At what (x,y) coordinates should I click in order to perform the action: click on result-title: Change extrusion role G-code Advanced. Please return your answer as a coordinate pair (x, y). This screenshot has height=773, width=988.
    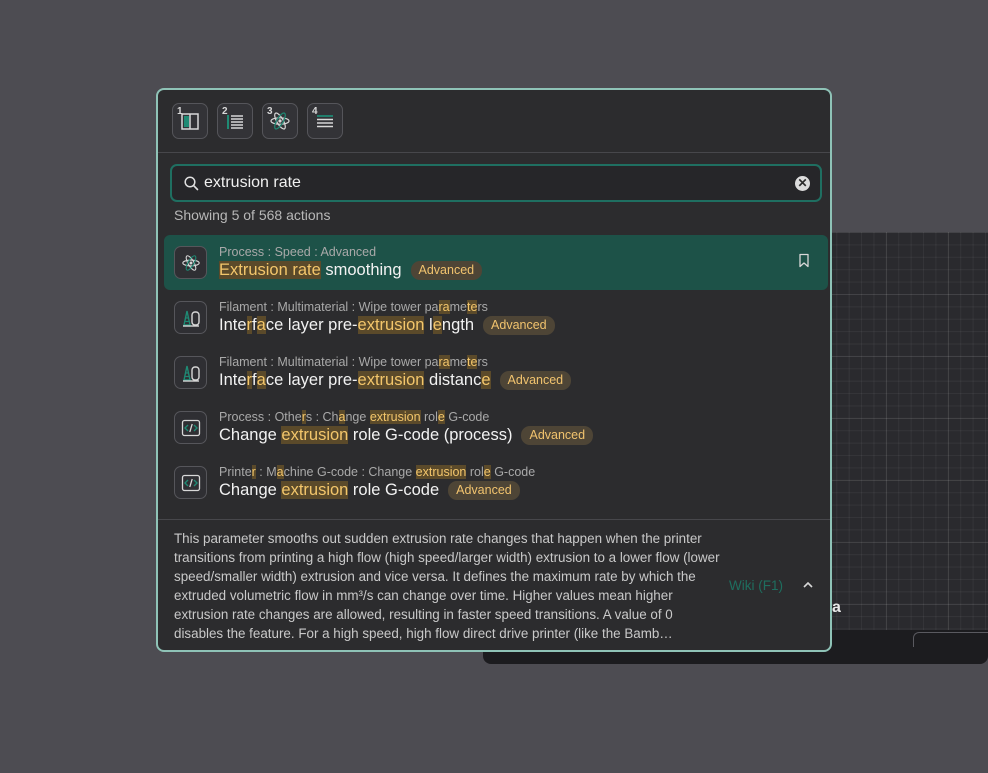
    Looking at the image, I should click on (369, 490).